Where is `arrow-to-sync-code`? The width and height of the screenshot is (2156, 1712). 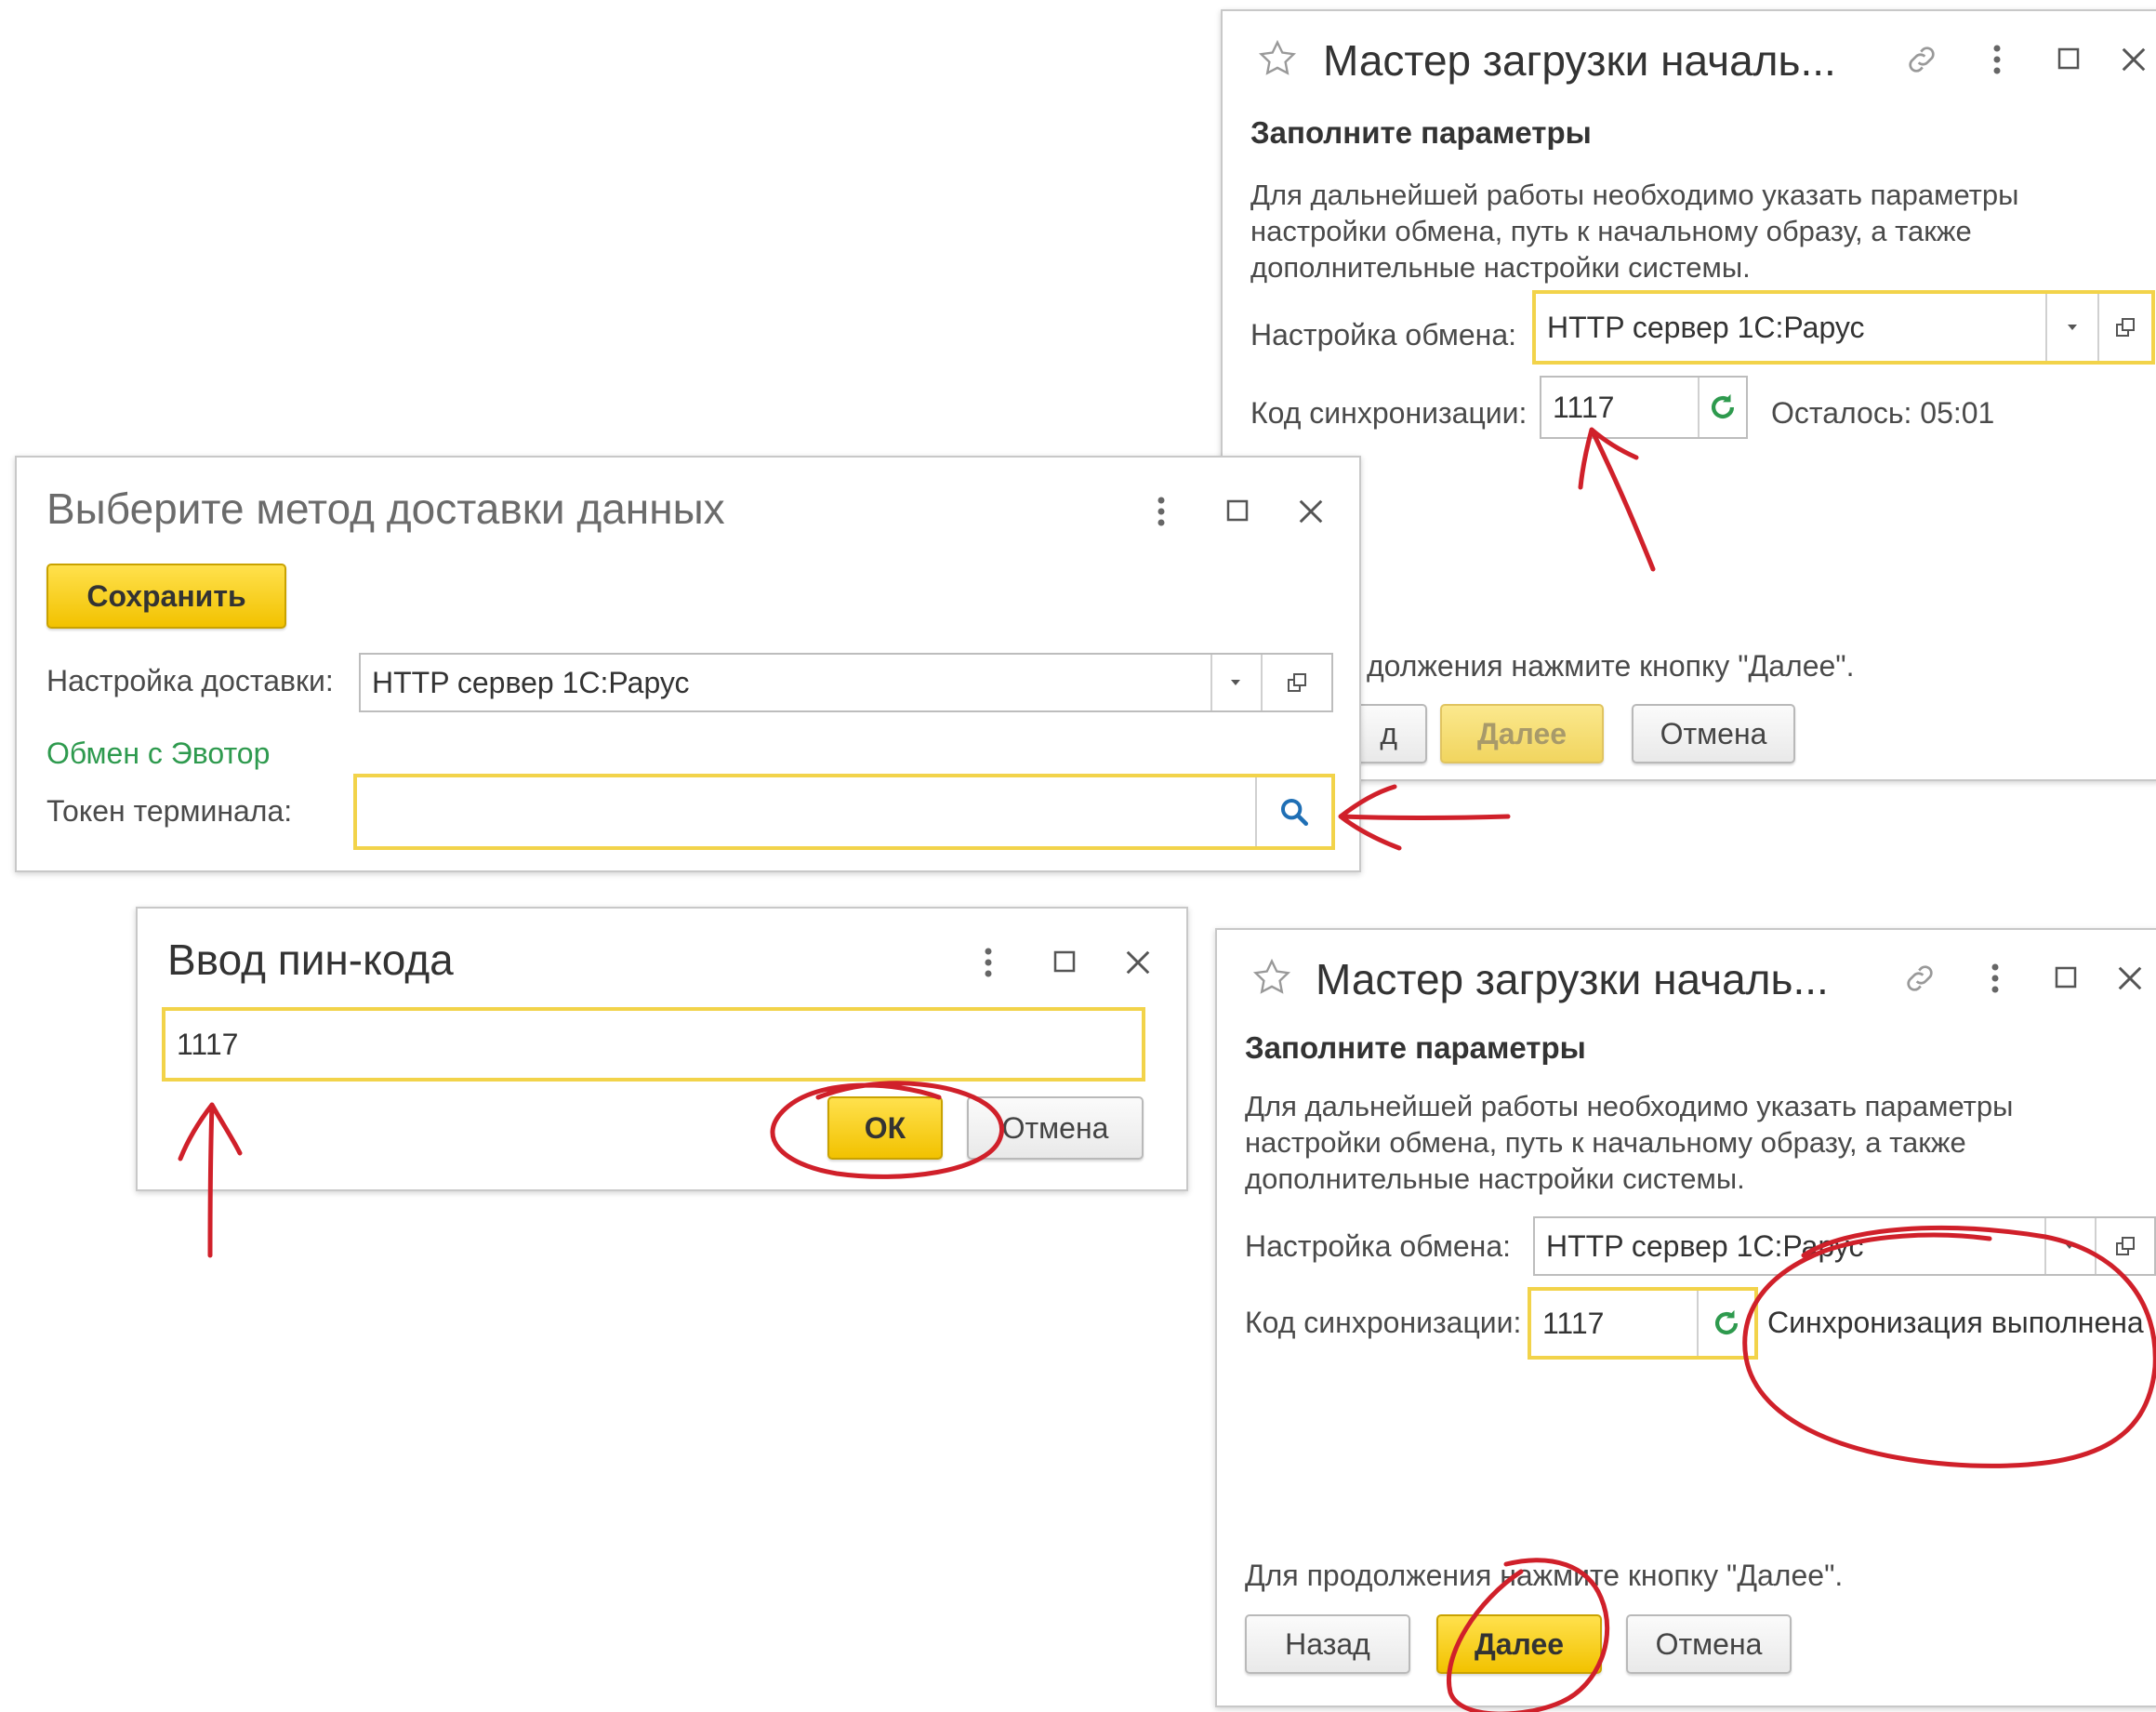
arrow-to-sync-code is located at coordinates (1617, 499).